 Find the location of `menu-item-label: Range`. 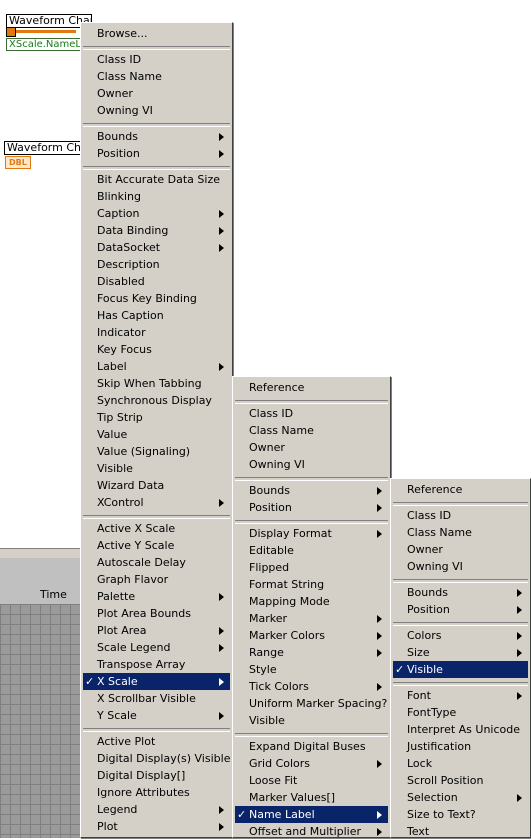

menu-item-label: Range is located at coordinates (266, 652).